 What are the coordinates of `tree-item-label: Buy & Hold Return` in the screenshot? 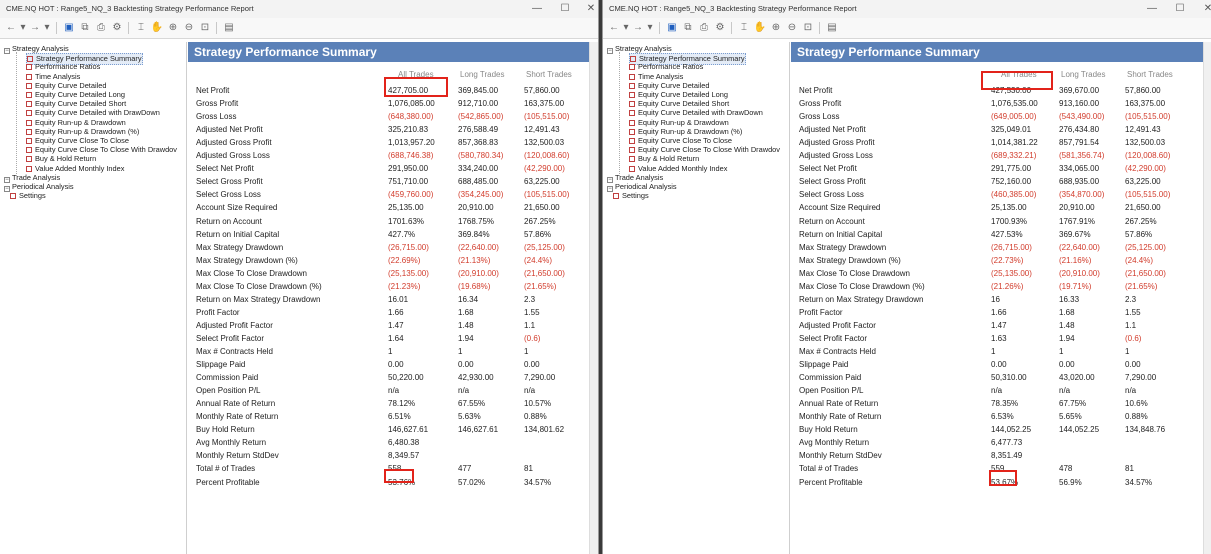 It's located at (66, 159).